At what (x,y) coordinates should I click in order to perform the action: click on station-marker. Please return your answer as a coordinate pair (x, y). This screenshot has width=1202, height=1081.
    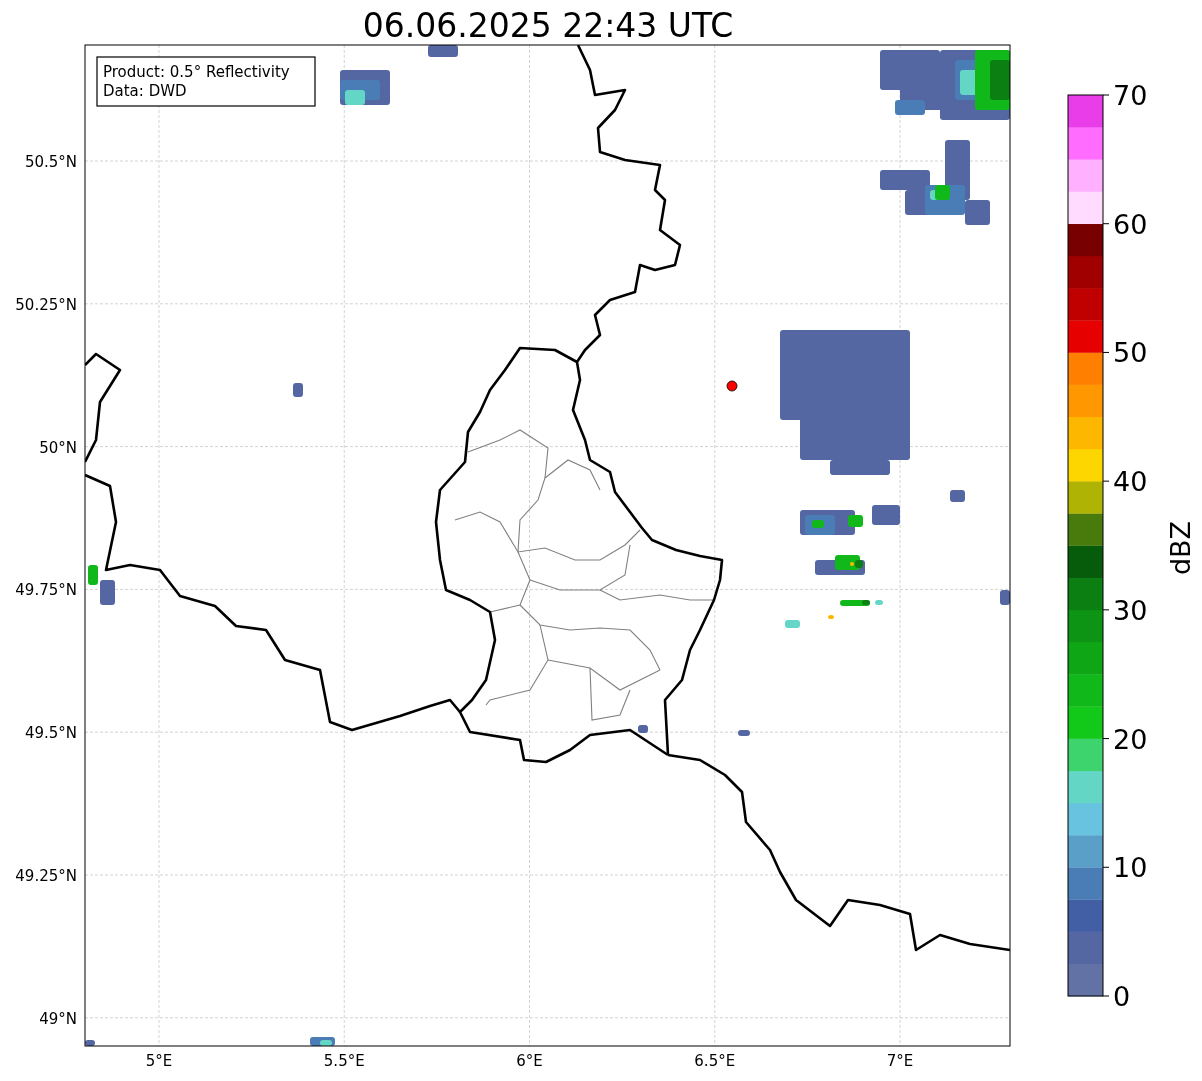
    Looking at the image, I should click on (732, 386).